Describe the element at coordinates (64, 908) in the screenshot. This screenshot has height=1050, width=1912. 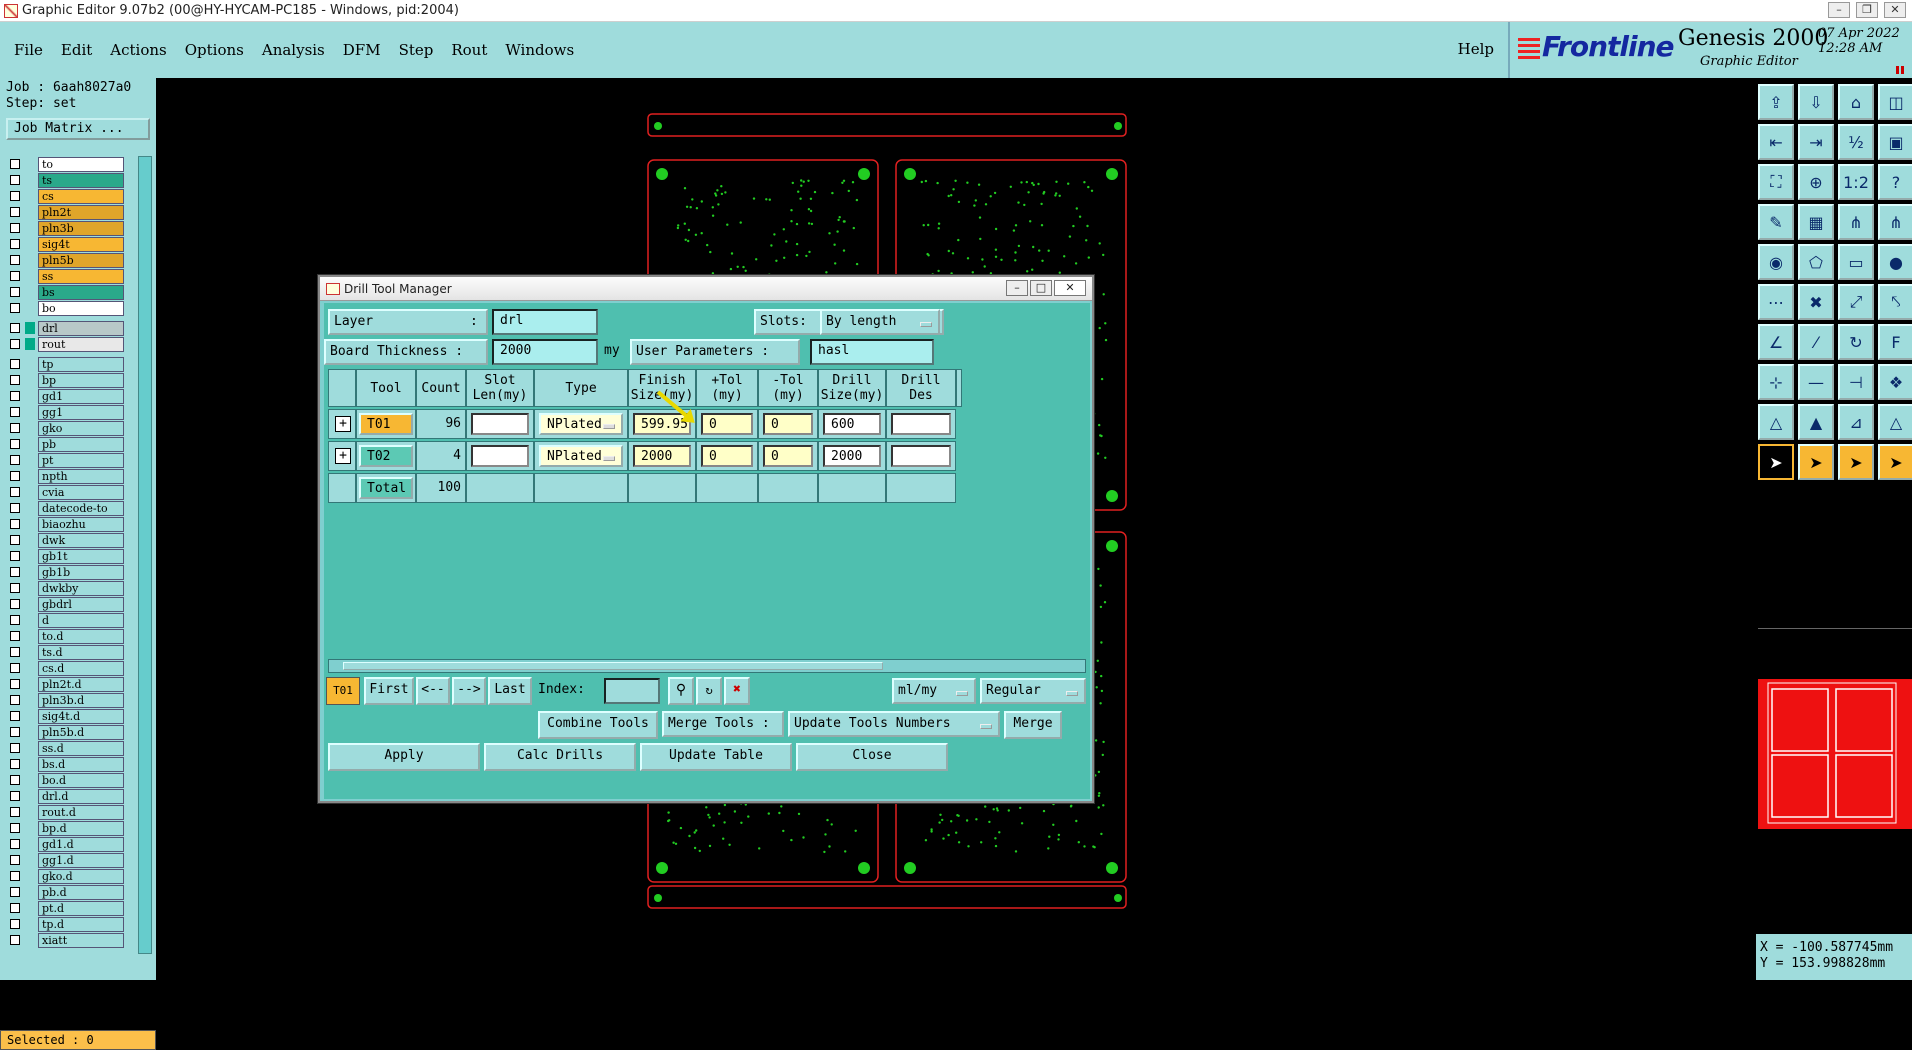
I see `layer-row: pt.d` at that location.